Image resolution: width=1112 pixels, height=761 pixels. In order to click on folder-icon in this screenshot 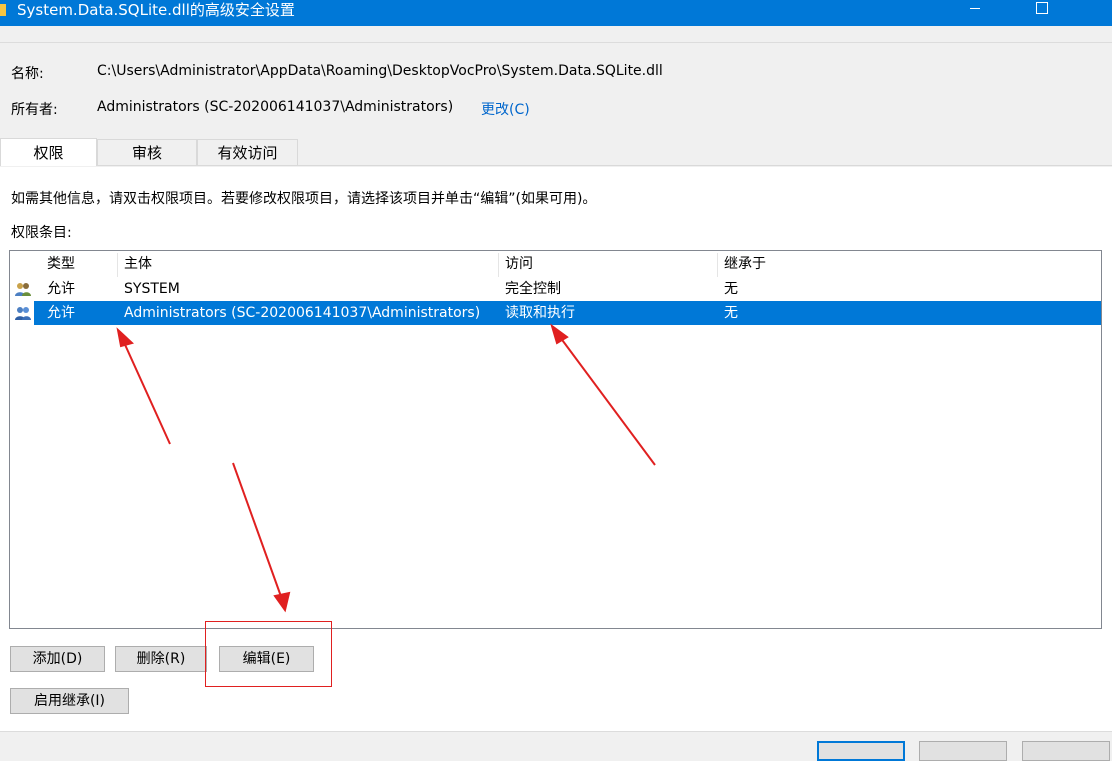, I will do `click(3, 10)`.